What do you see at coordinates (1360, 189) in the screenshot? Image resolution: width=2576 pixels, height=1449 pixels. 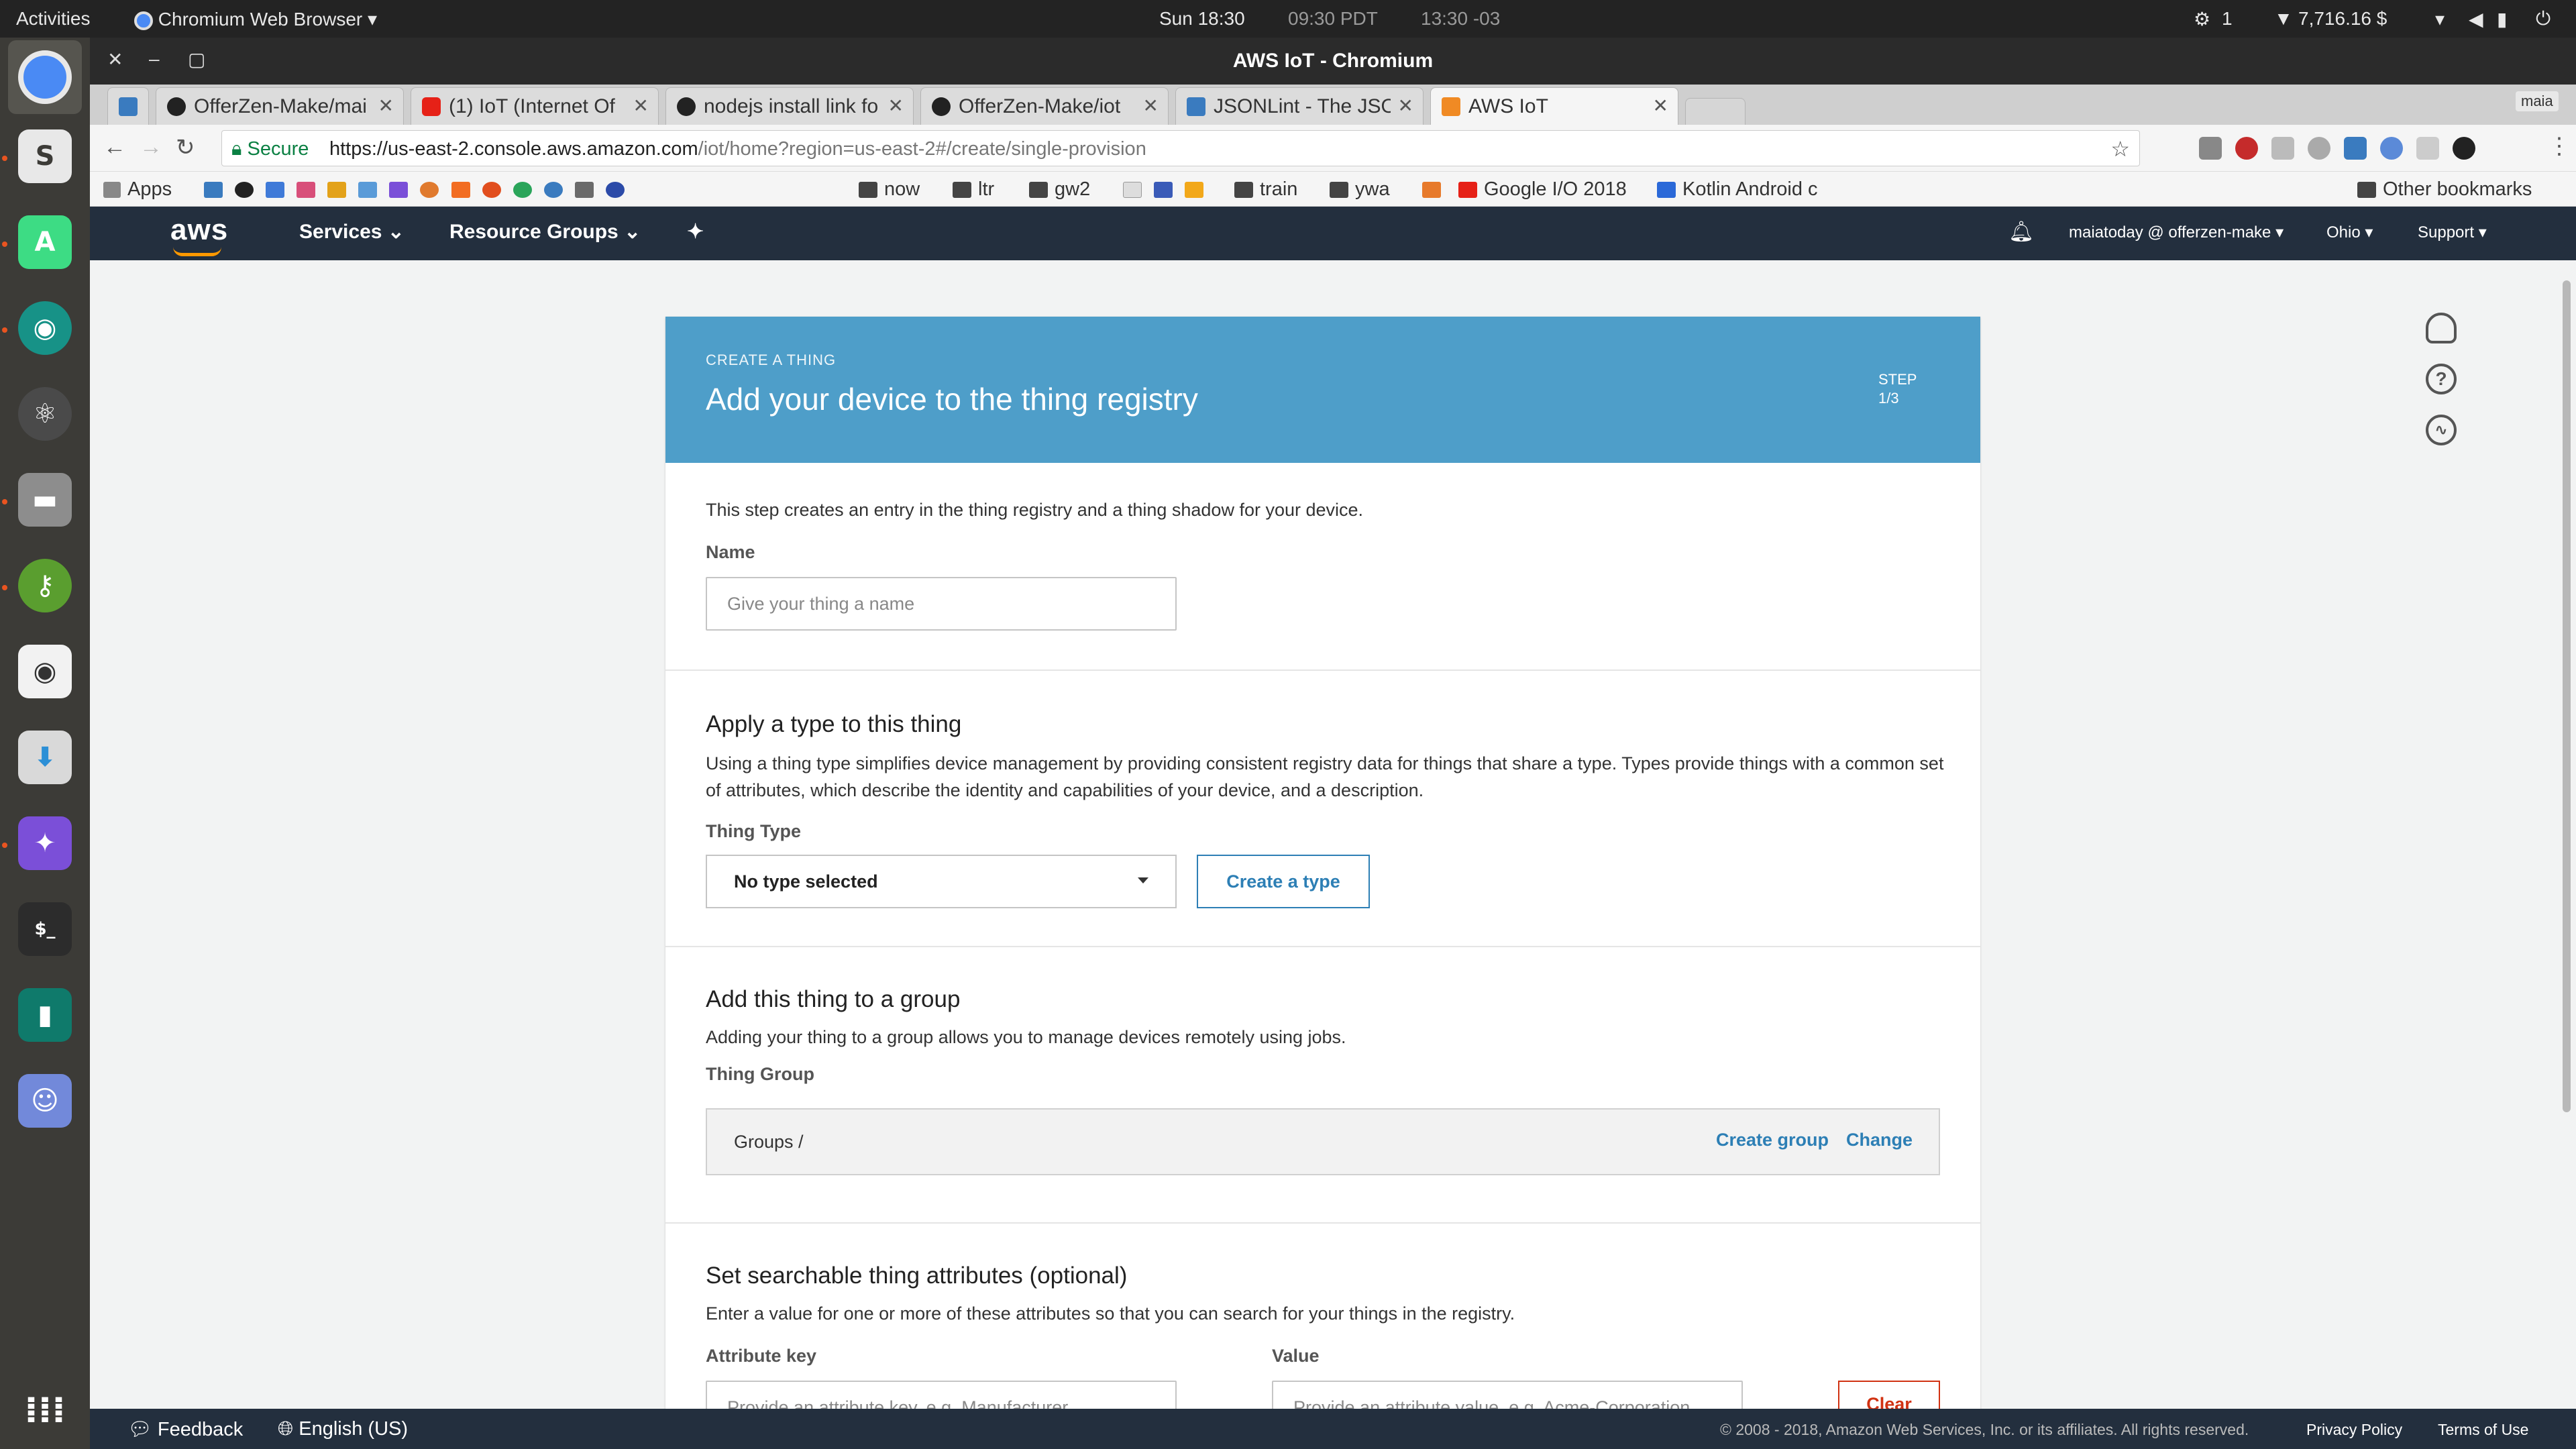 I see `bookmark-folder-ywa: ywa` at bounding box center [1360, 189].